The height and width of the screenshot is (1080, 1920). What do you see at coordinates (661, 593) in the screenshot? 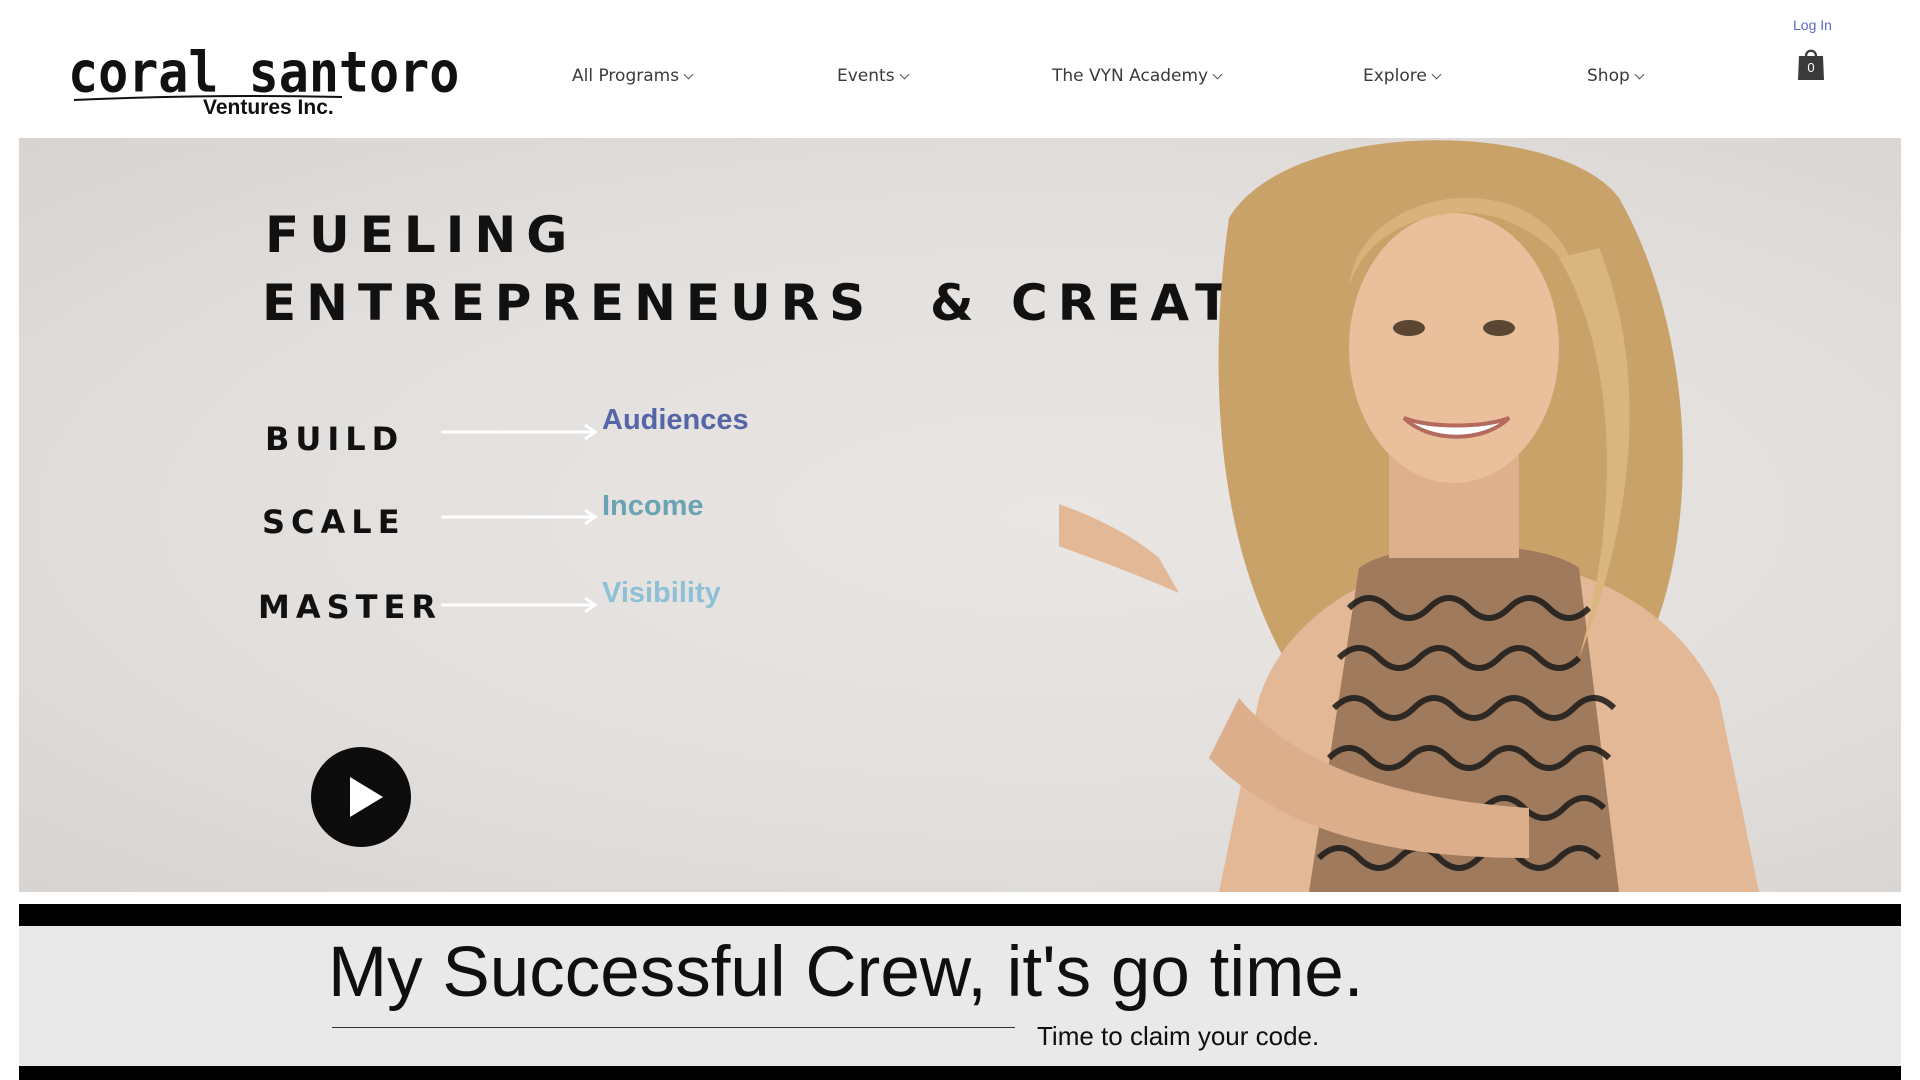
I see `hero-outcome-visibility: Visibility` at bounding box center [661, 593].